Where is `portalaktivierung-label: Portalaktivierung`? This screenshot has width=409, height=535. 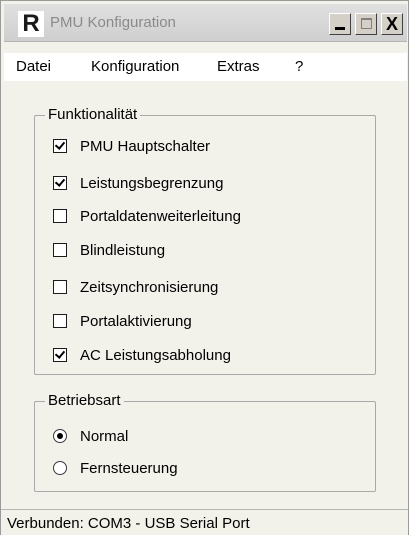
portalaktivierung-label: Portalaktivierung is located at coordinates (136, 321).